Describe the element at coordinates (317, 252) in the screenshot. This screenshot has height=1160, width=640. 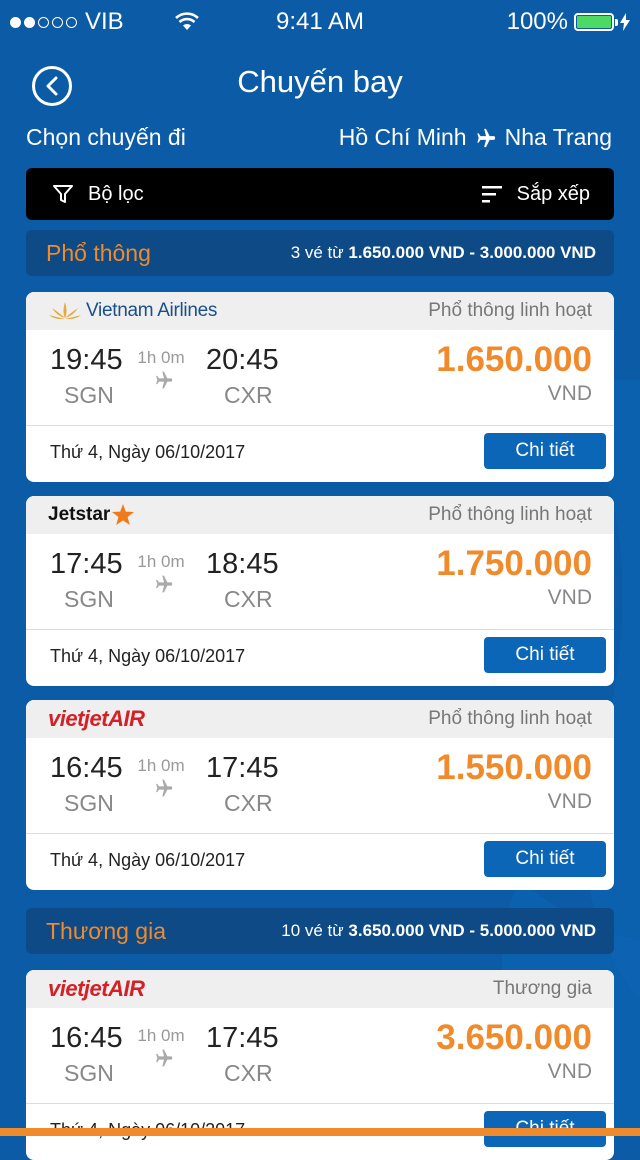
I see `section-summary-prefix: 3 vé từ` at that location.